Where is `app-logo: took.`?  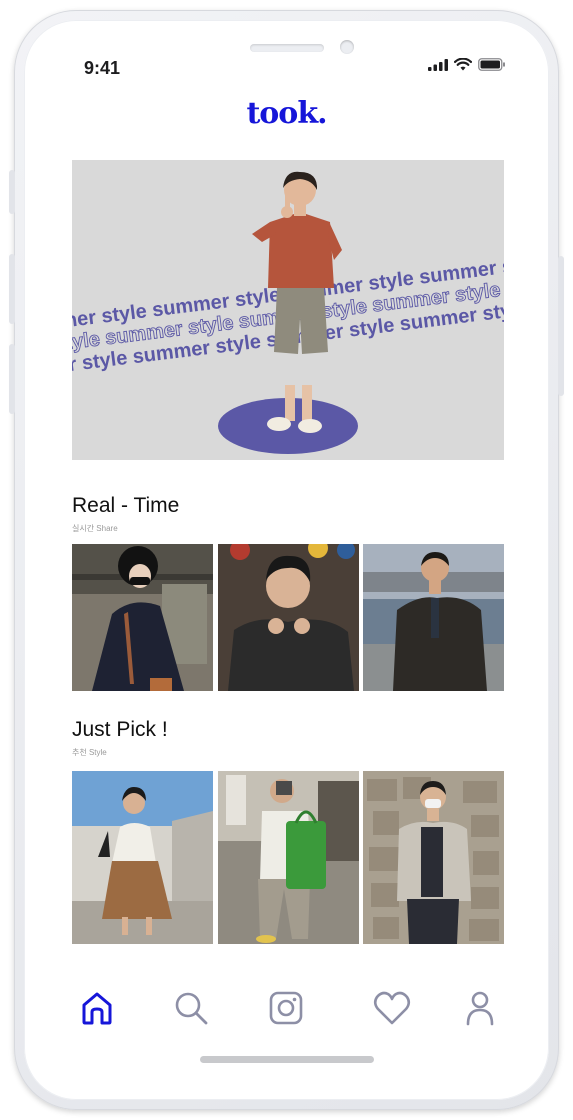
app-logo: took. is located at coordinates (286, 113).